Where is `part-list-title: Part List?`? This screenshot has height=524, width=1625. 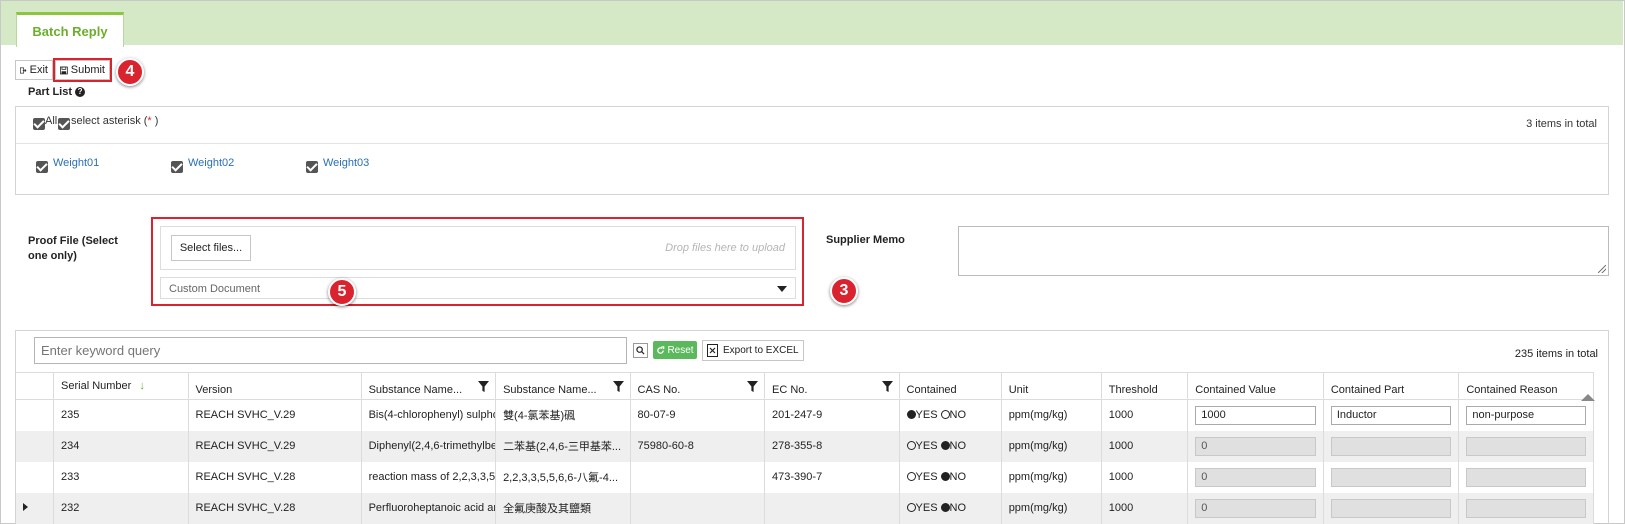 part-list-title: Part List? is located at coordinates (57, 92).